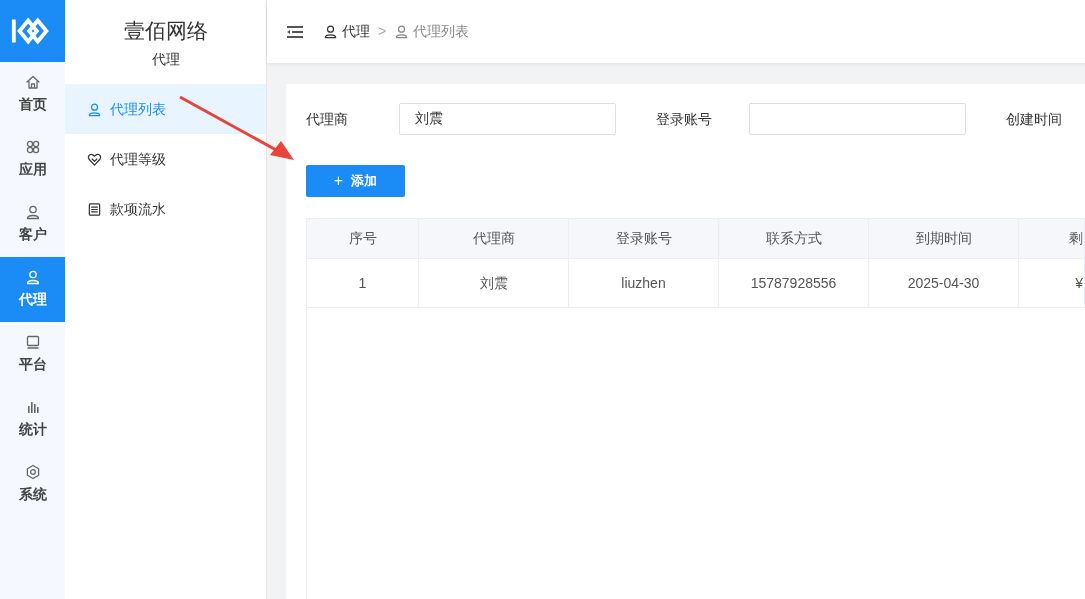 The image size is (1085, 599). I want to click on nav-item: 客户, so click(32, 224).